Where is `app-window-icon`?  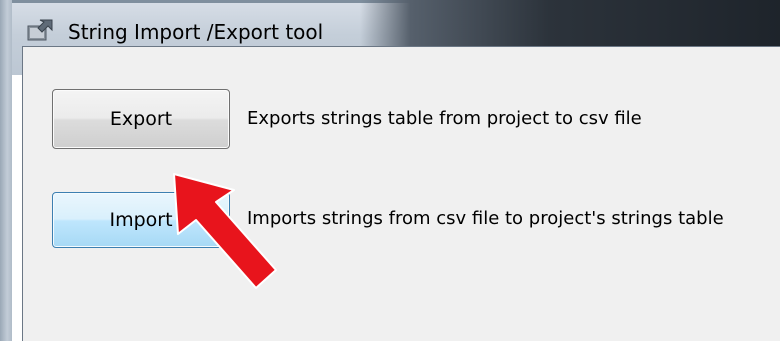
app-window-icon is located at coordinates (41, 31).